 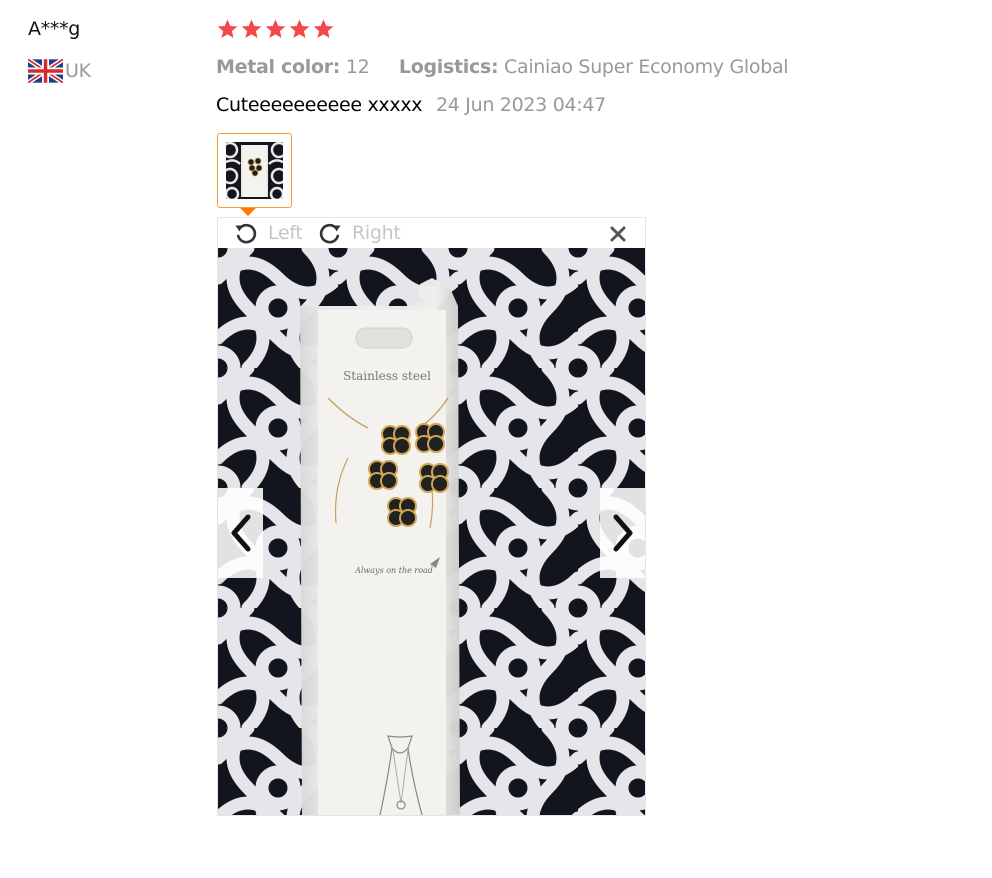 I want to click on thumbnail-selected-pointer, so click(x=248, y=212).